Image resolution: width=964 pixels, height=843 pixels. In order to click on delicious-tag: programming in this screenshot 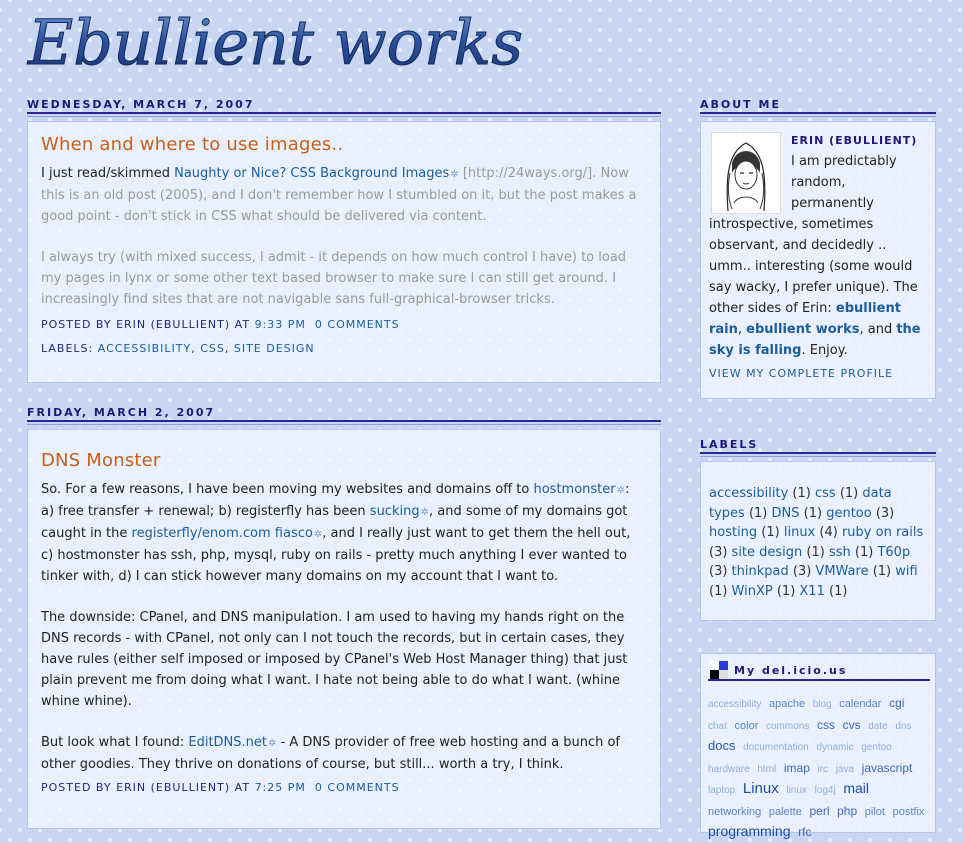, I will do `click(749, 831)`.